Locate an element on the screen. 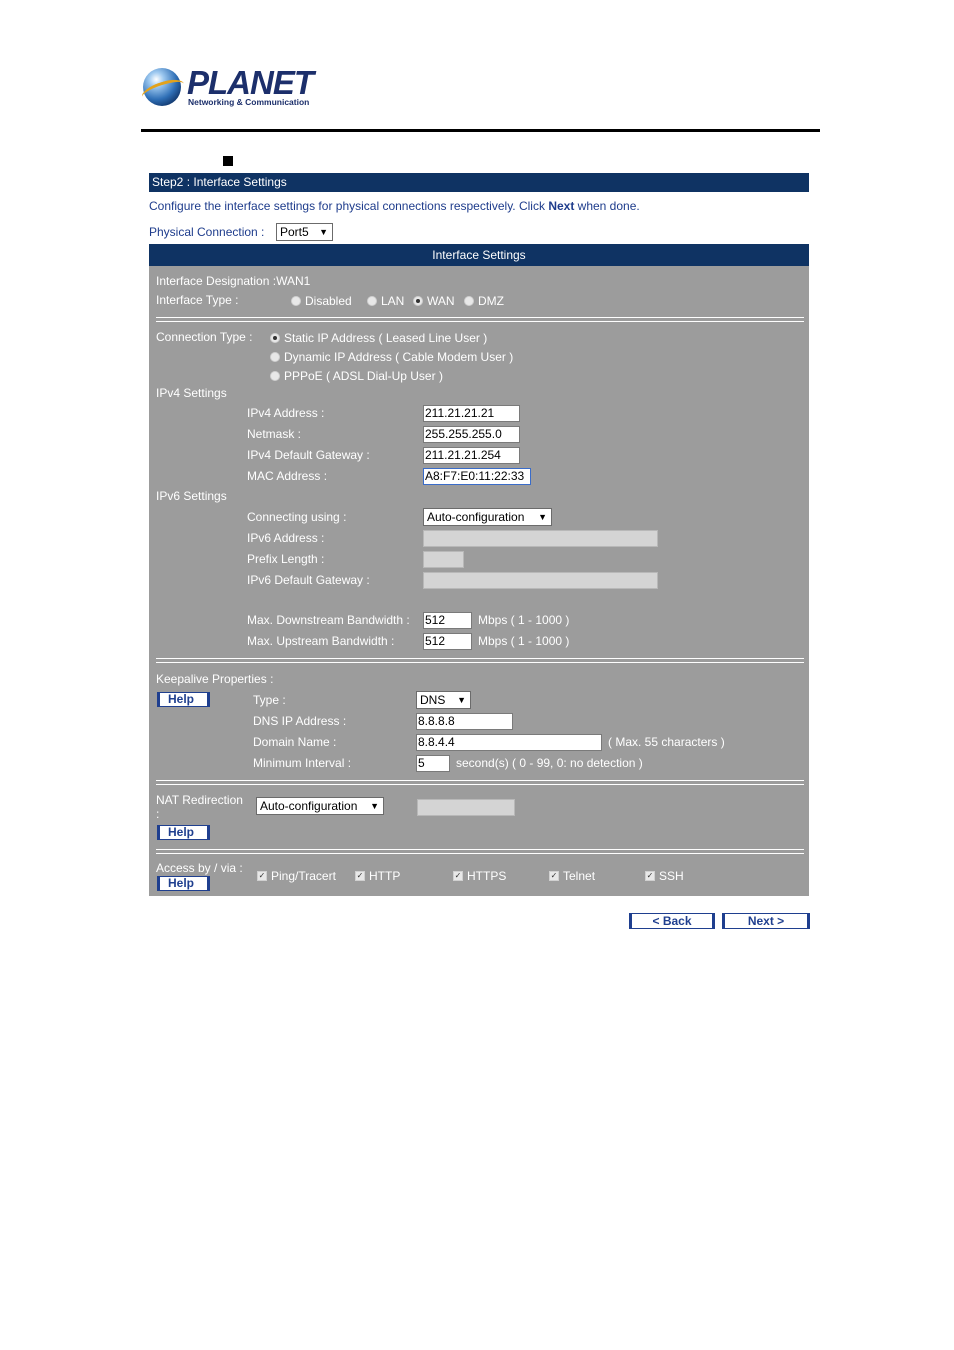 Image resolution: width=954 pixels, height=1350 pixels. netmask-input: 255.255.255.0 is located at coordinates (471, 434).